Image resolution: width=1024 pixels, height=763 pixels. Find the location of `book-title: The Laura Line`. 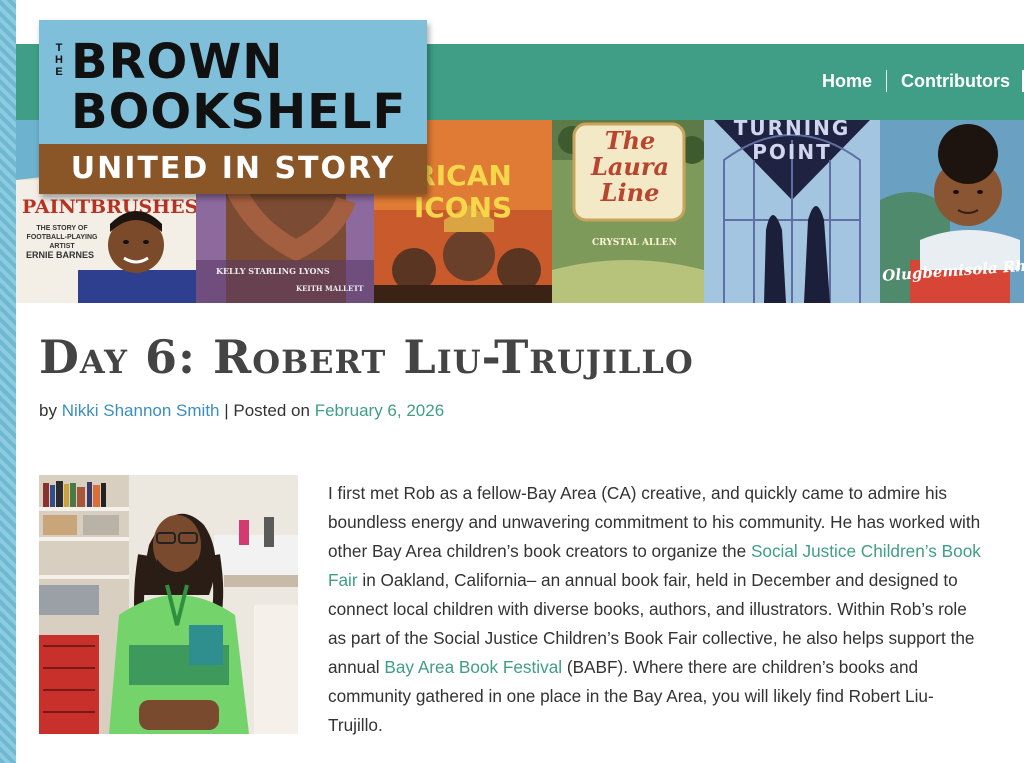

book-title: The Laura Line is located at coordinates (630, 166).